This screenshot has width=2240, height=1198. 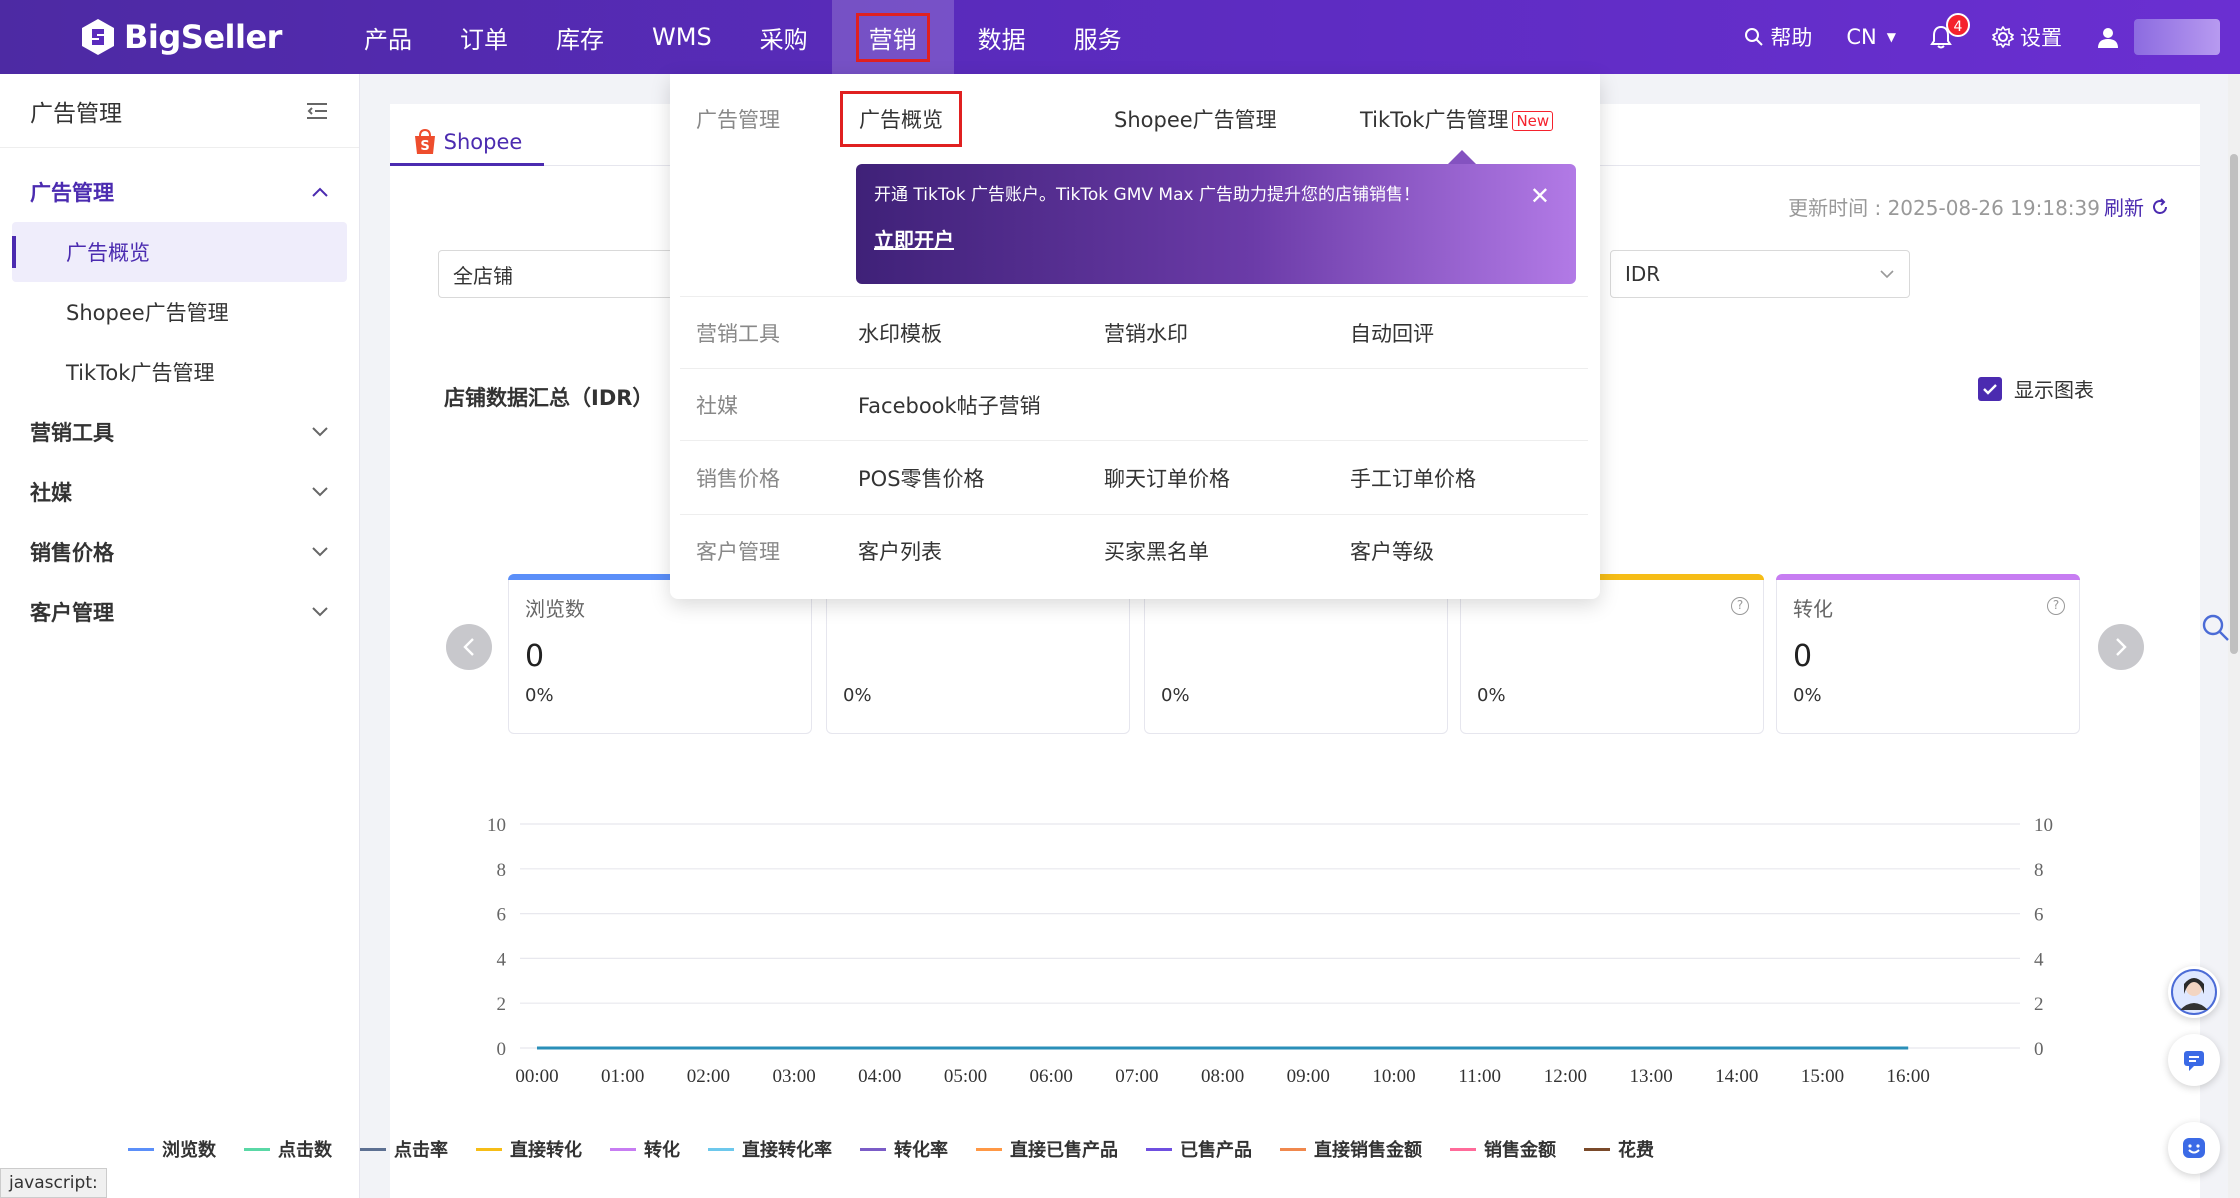 I want to click on sidebar-group-customers: 客户管理, so click(x=179, y=612).